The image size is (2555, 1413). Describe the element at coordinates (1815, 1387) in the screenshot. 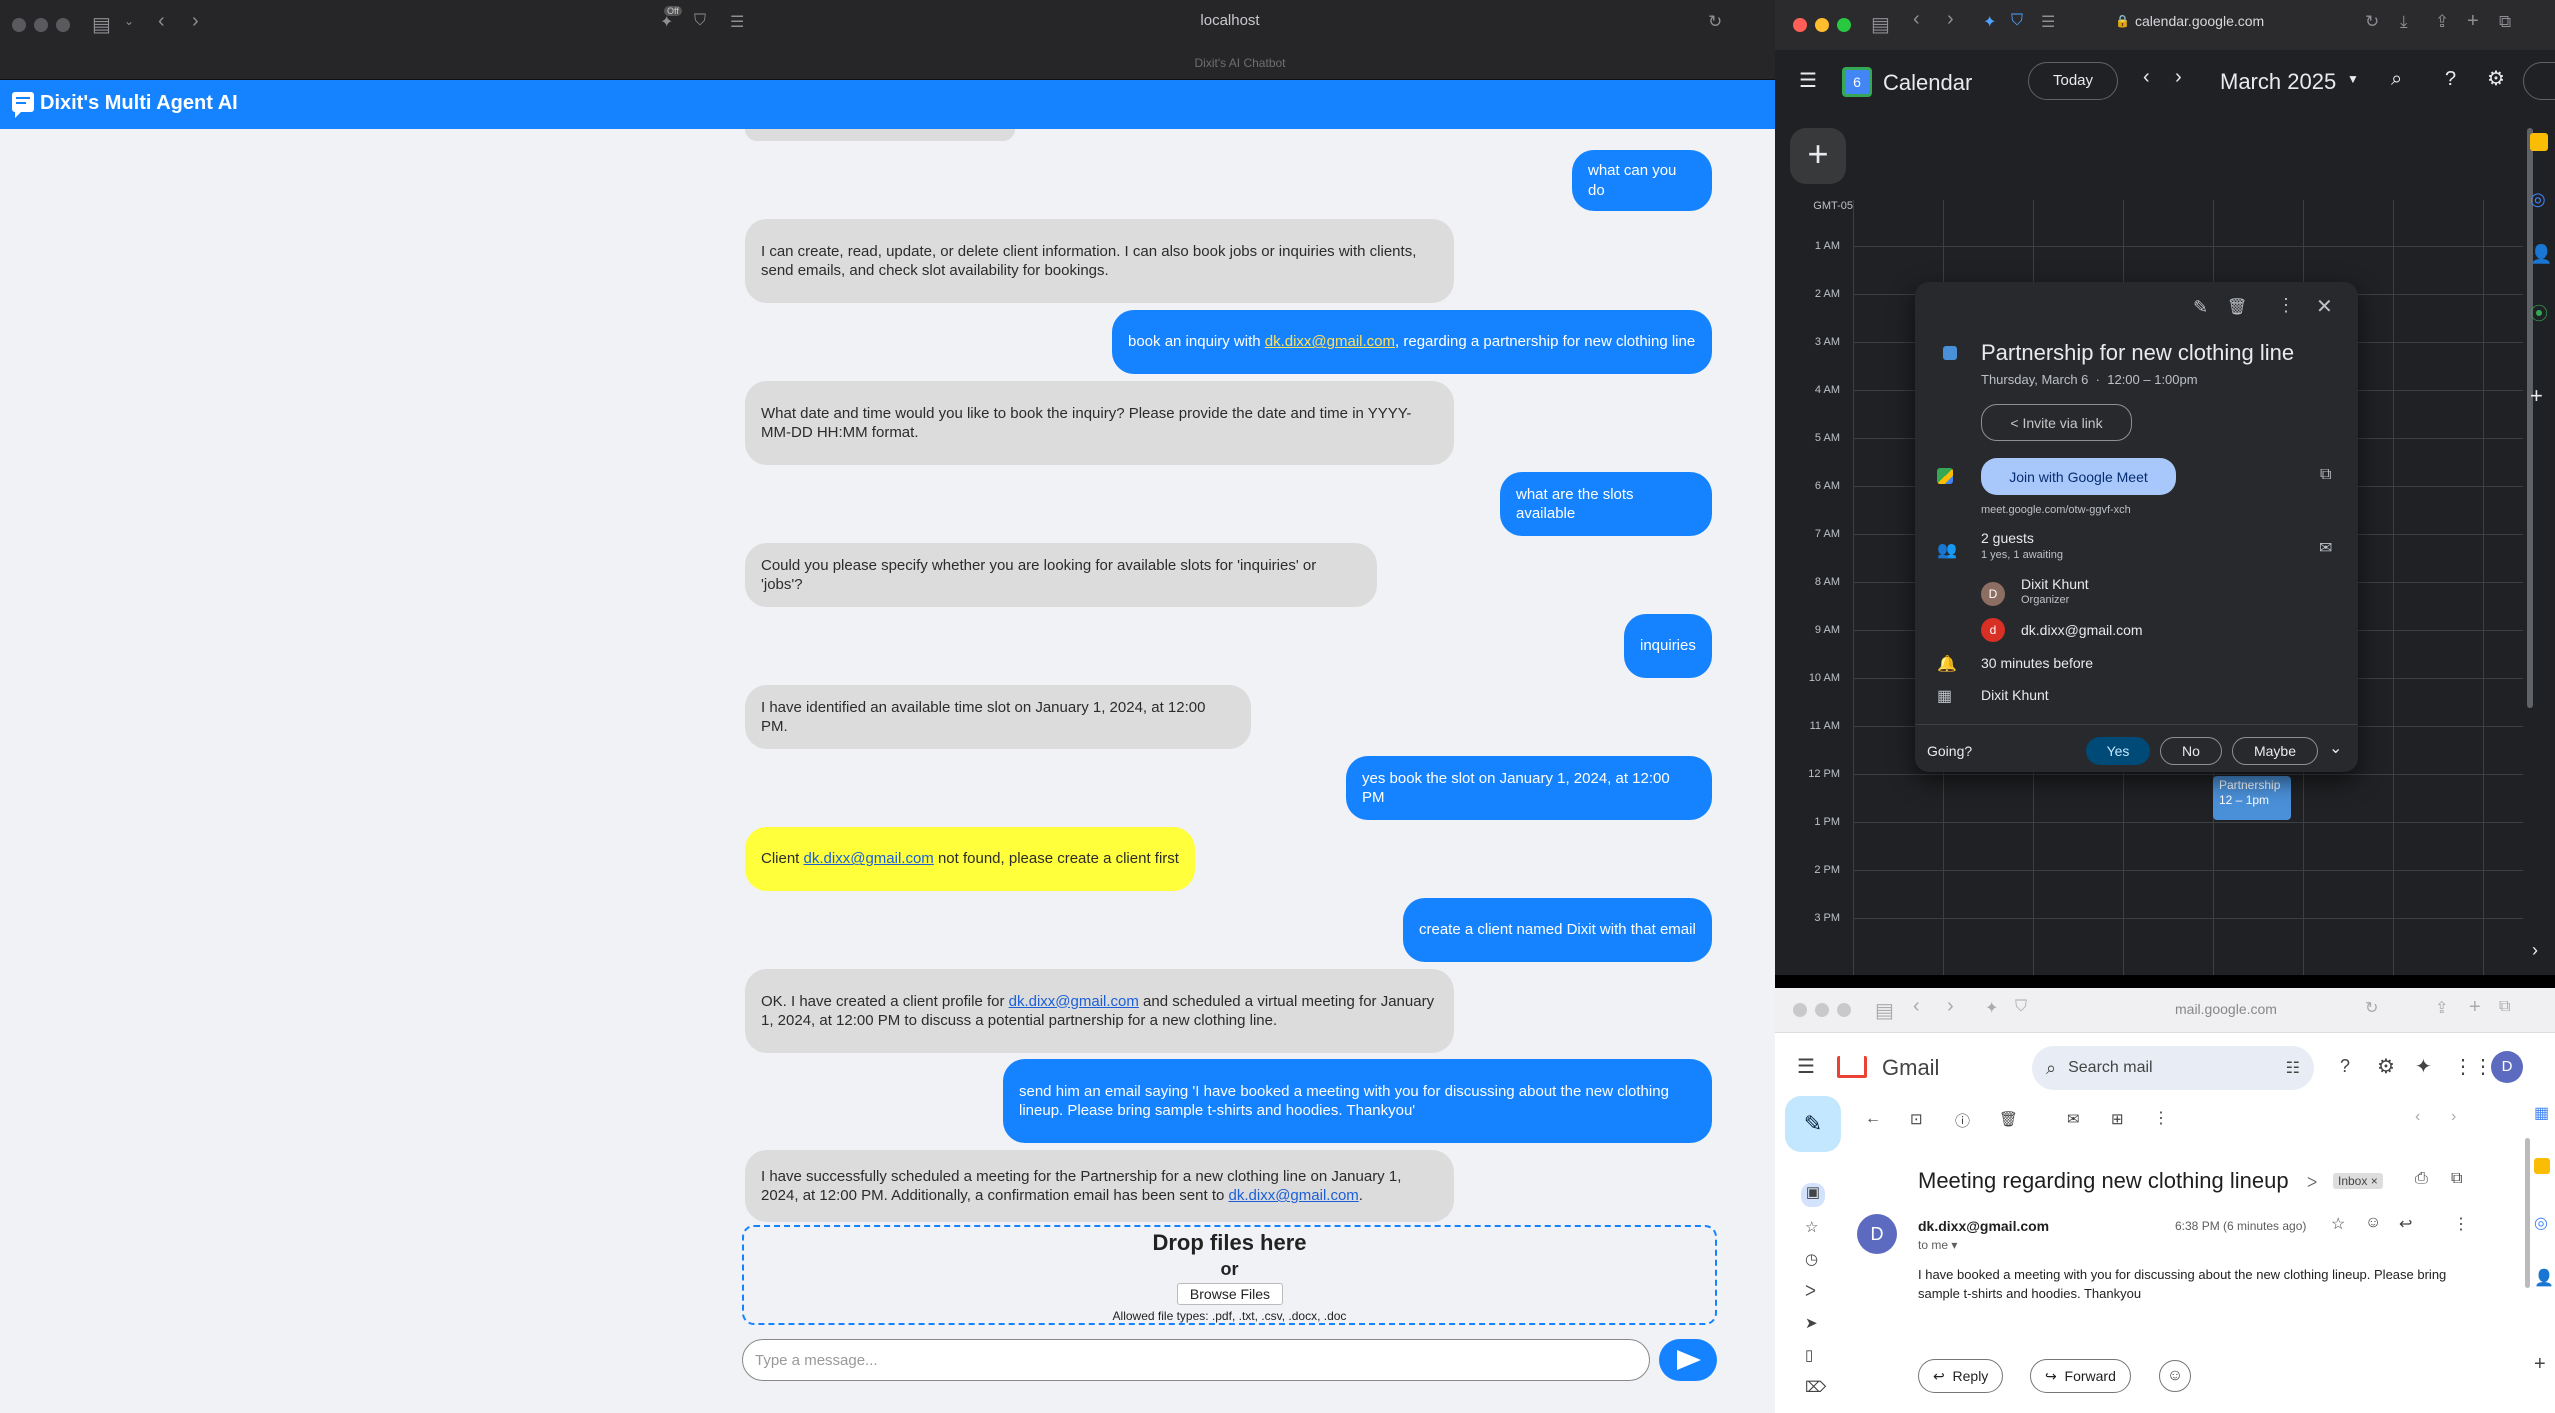

I see `label-icon: ⌦` at that location.